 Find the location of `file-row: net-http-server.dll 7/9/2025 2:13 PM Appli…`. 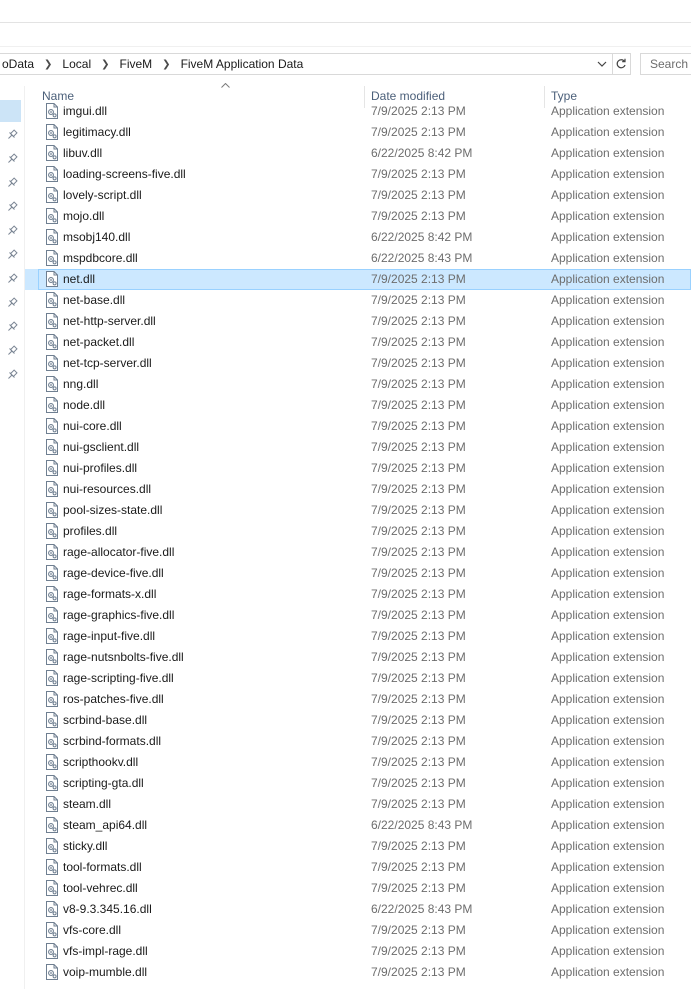

file-row: net-http-server.dll 7/9/2025 2:13 PM Appli… is located at coordinates (358, 321).